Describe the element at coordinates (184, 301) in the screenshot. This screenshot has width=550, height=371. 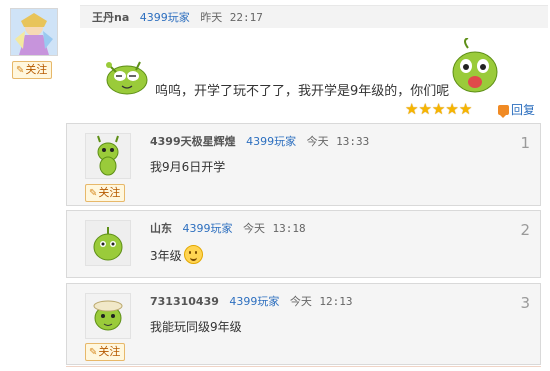
I see `comment-username: 731310439` at that location.